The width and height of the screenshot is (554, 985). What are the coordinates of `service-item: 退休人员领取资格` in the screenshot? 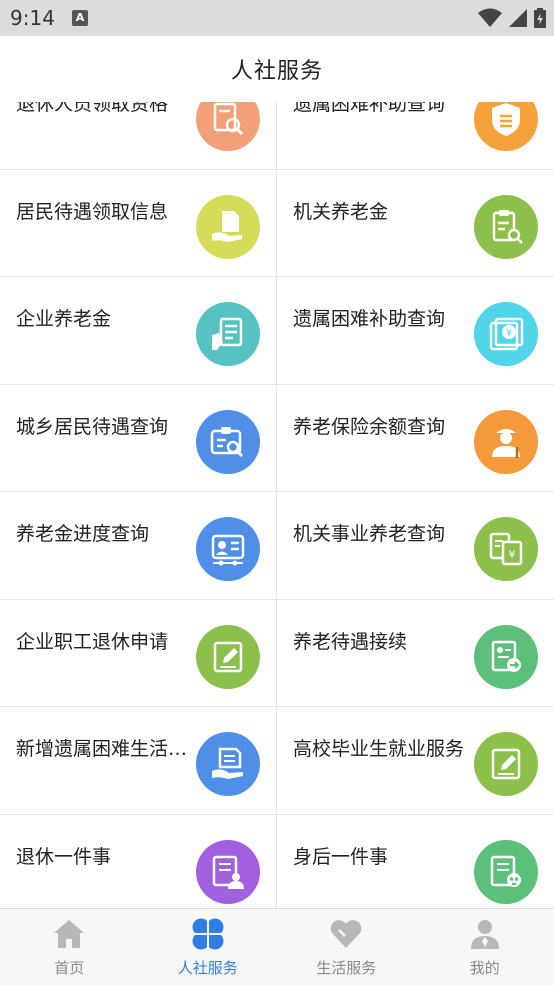 It's located at (138, 135).